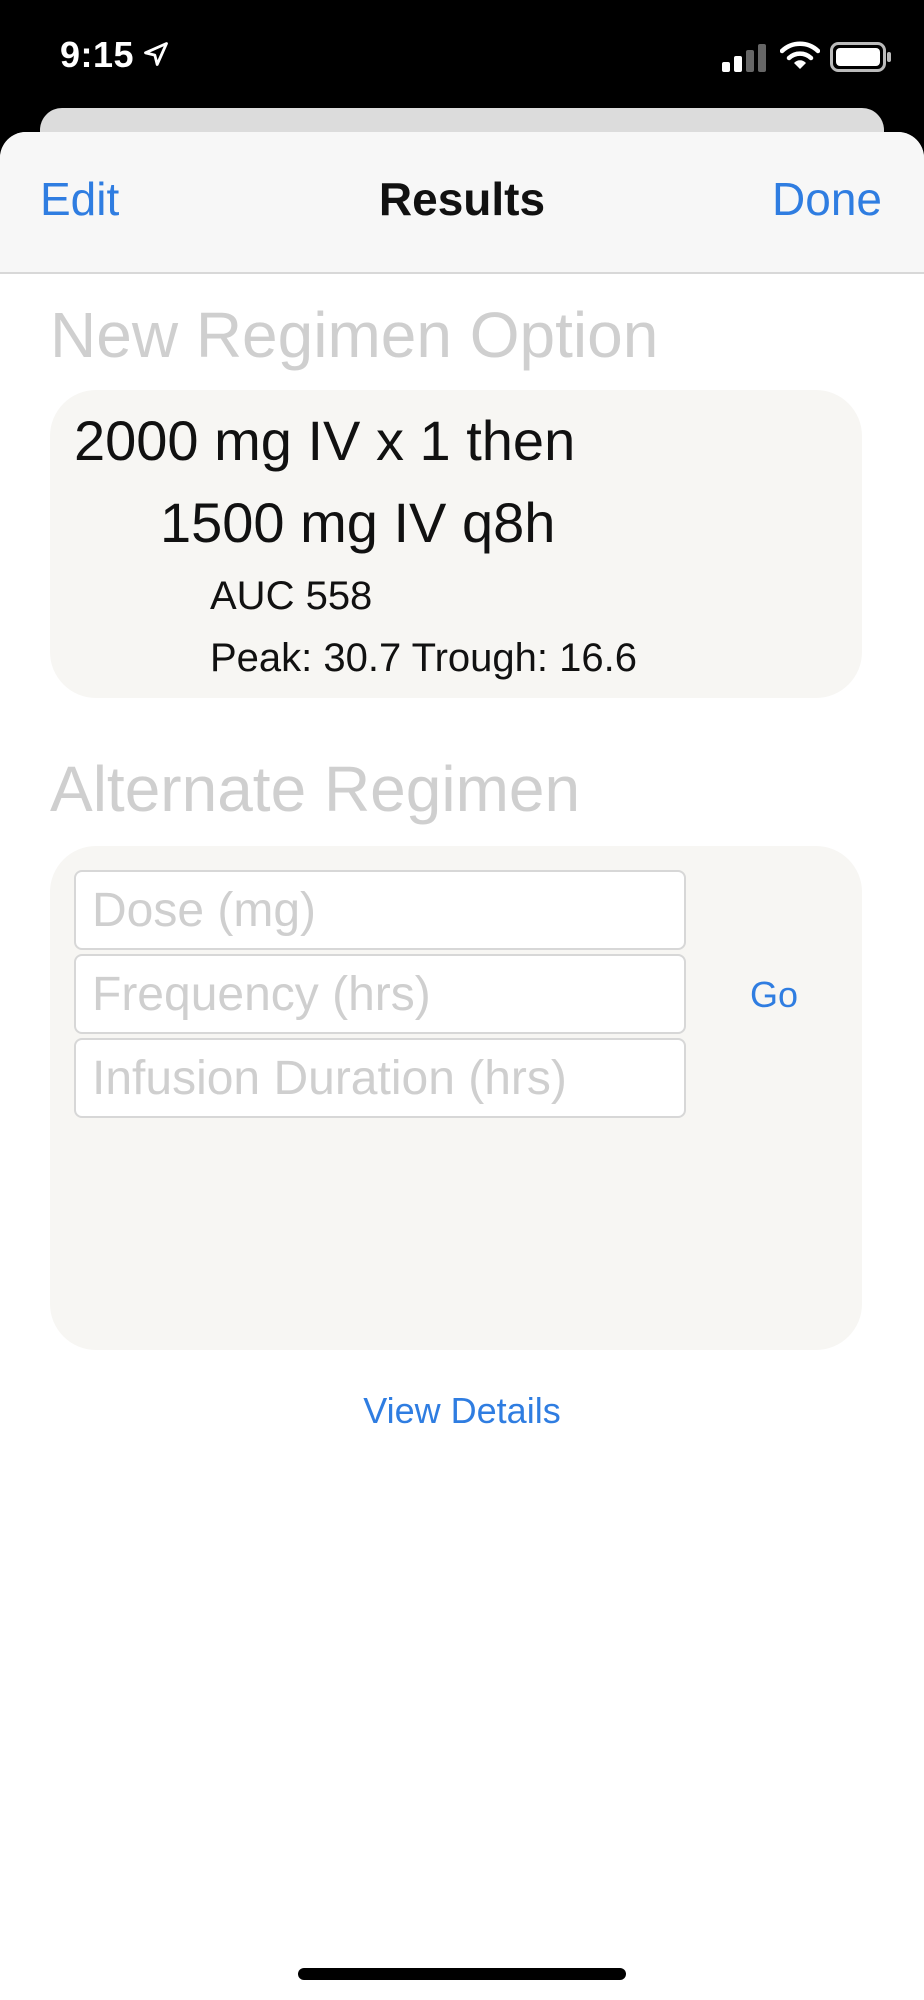  Describe the element at coordinates (156, 54) in the screenshot. I see `location-arrow-icon` at that location.